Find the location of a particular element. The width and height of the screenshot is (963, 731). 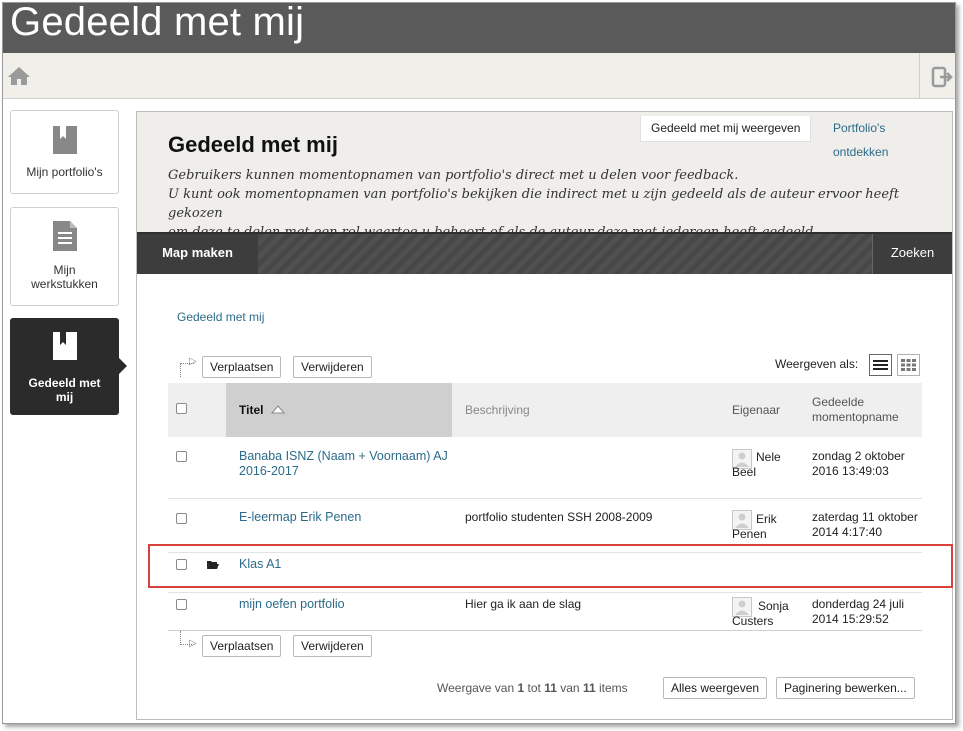

select-all-checkbox is located at coordinates (181, 408).